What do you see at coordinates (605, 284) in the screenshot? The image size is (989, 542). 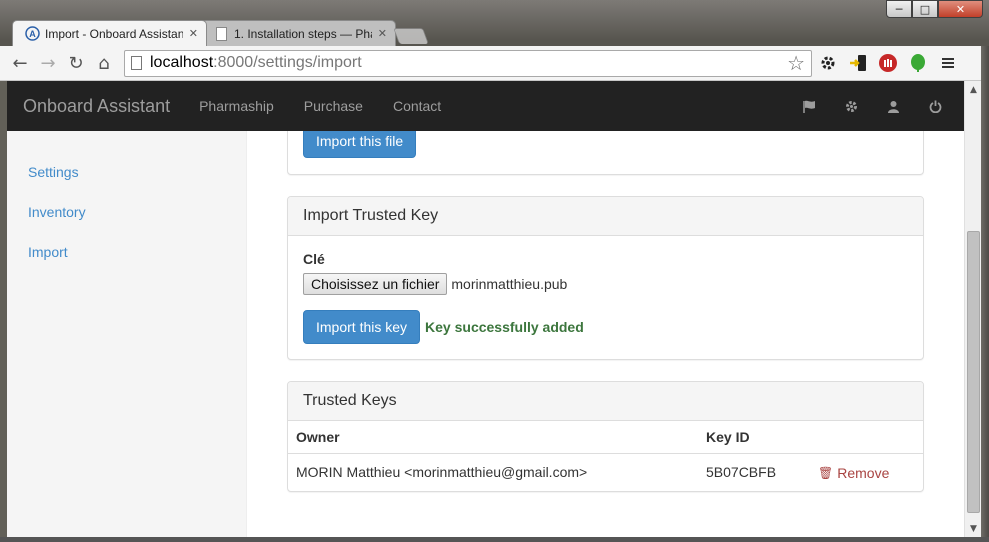 I see `file-input: Choisissez un fichier morinmatthieu.pub` at bounding box center [605, 284].